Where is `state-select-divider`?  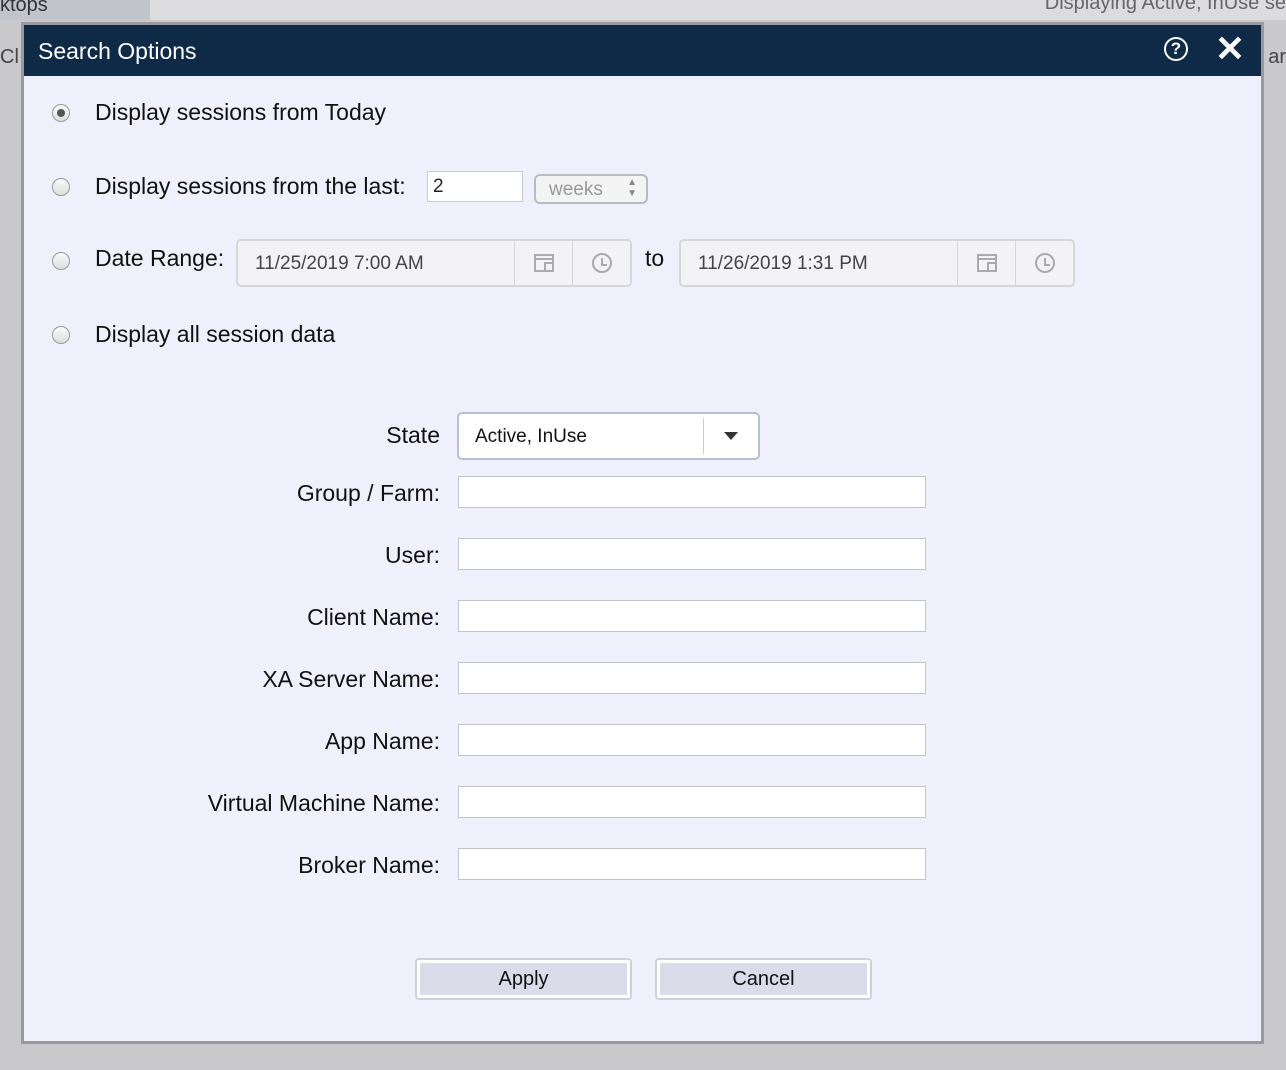
state-select-divider is located at coordinates (703, 436).